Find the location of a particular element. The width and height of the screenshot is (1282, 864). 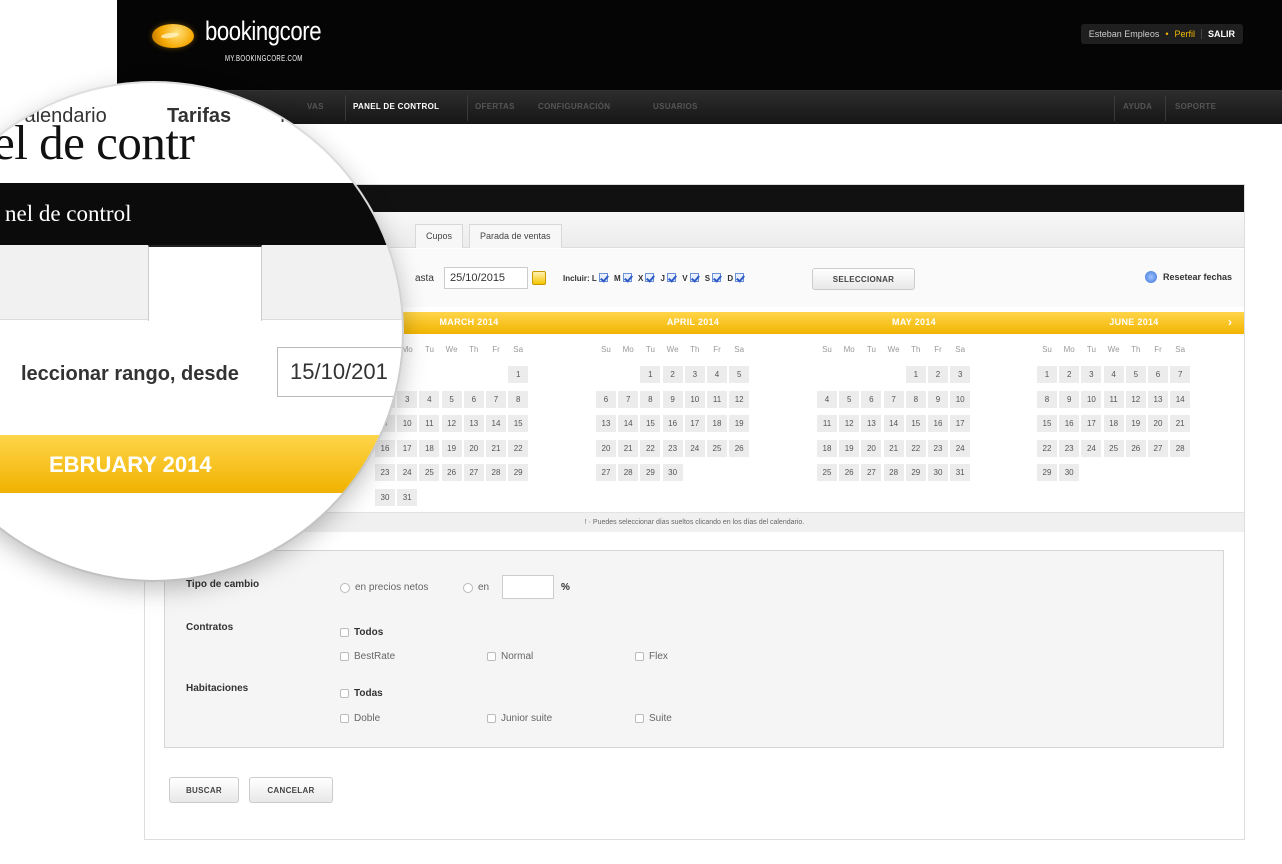

reset-dates-link: Resetear fechas is located at coordinates (1188, 277).